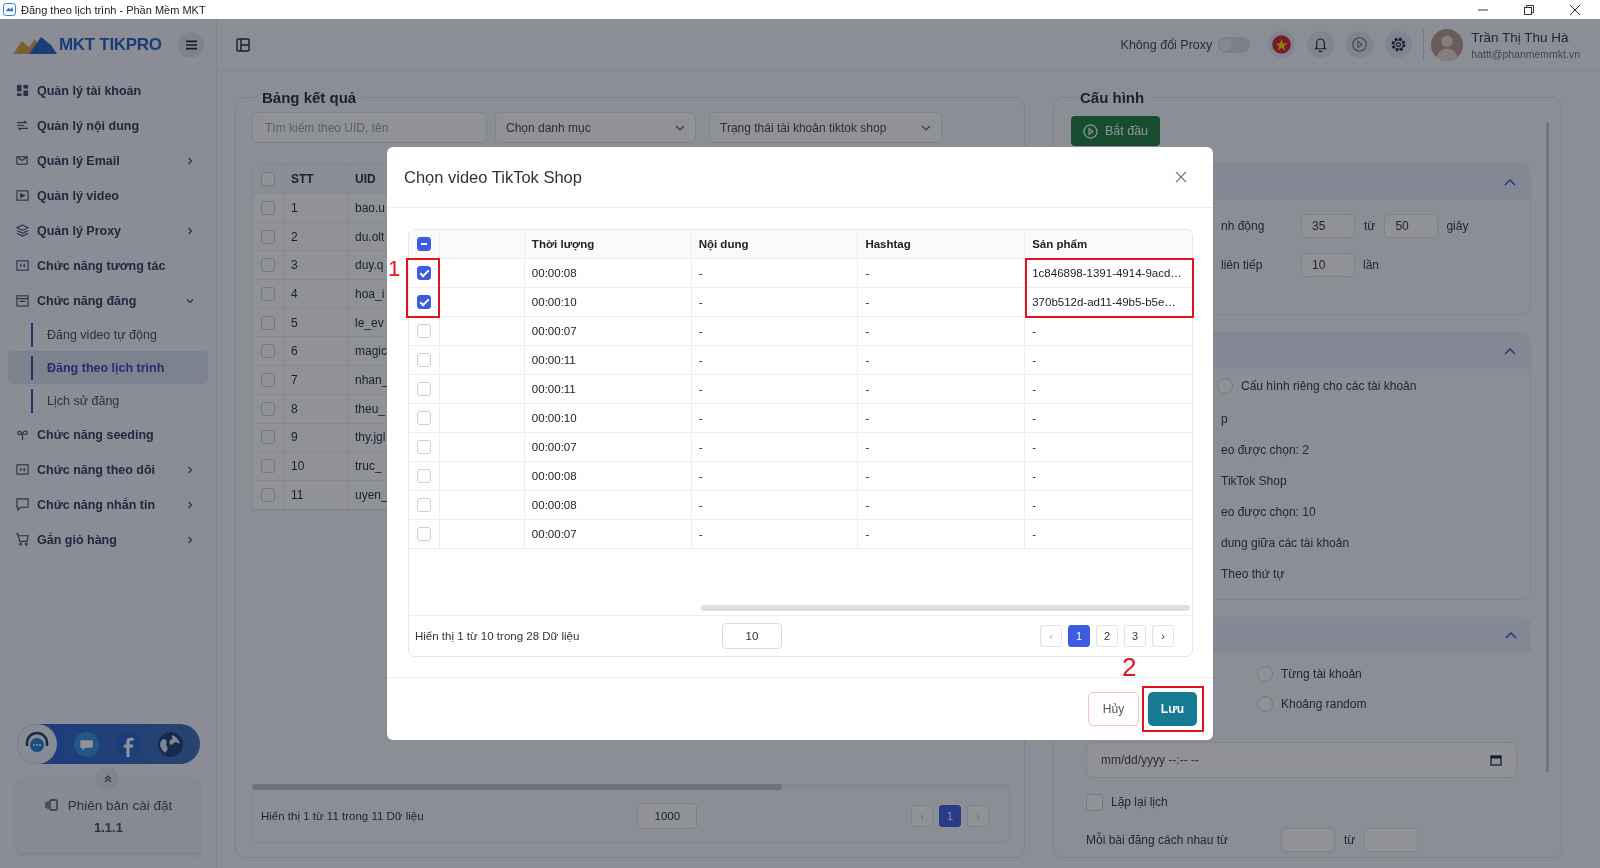 This screenshot has height=868, width=1600. I want to click on filter-dropdown: Chọn danh mục, so click(595, 127).